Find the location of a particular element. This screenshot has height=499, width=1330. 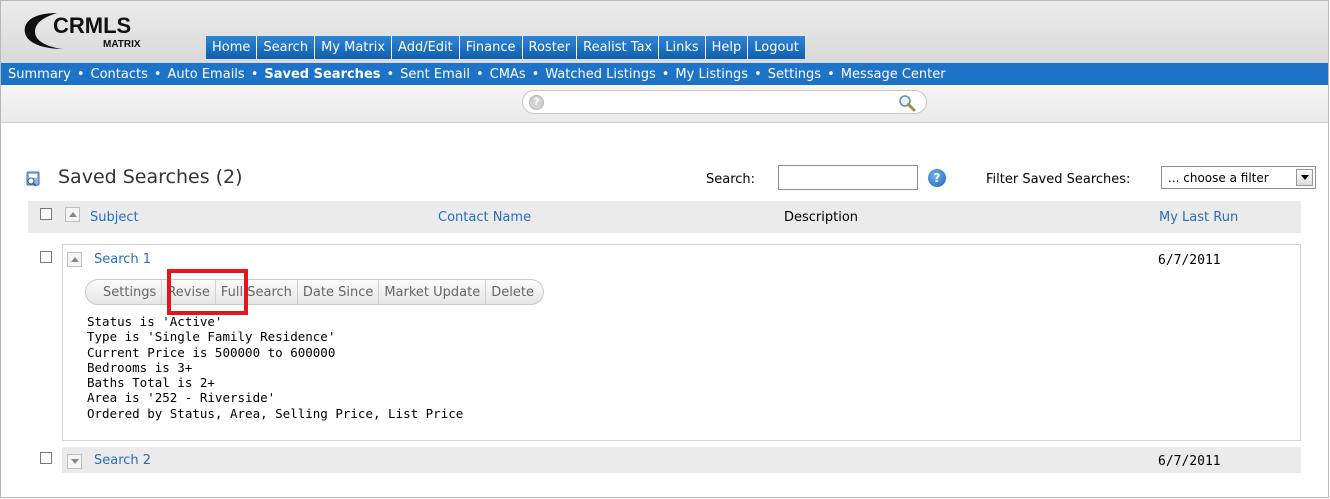

crmls-matrix-logo: CRMLS MATRIX is located at coordinates (107, 31).